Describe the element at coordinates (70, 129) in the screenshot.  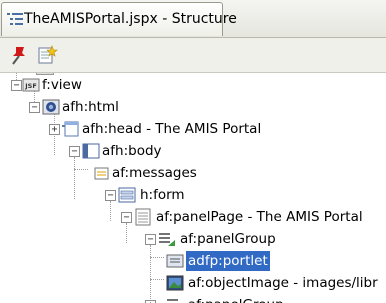
I see `head-component-icon` at that location.